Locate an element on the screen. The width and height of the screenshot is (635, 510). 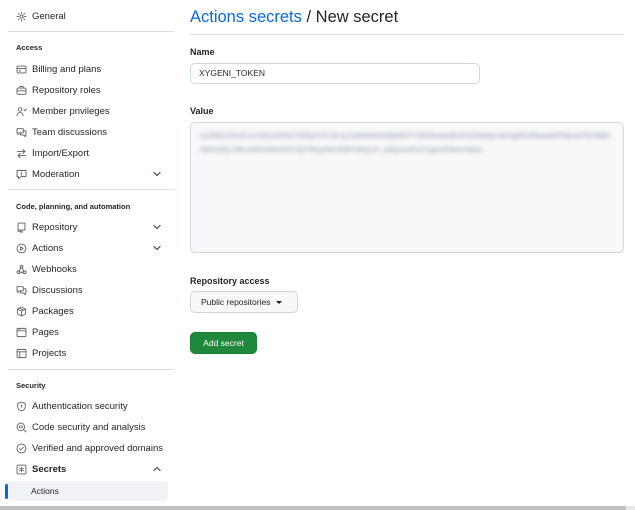
sidebar-item-member-privileges: Member privileges is located at coordinates (91, 111).